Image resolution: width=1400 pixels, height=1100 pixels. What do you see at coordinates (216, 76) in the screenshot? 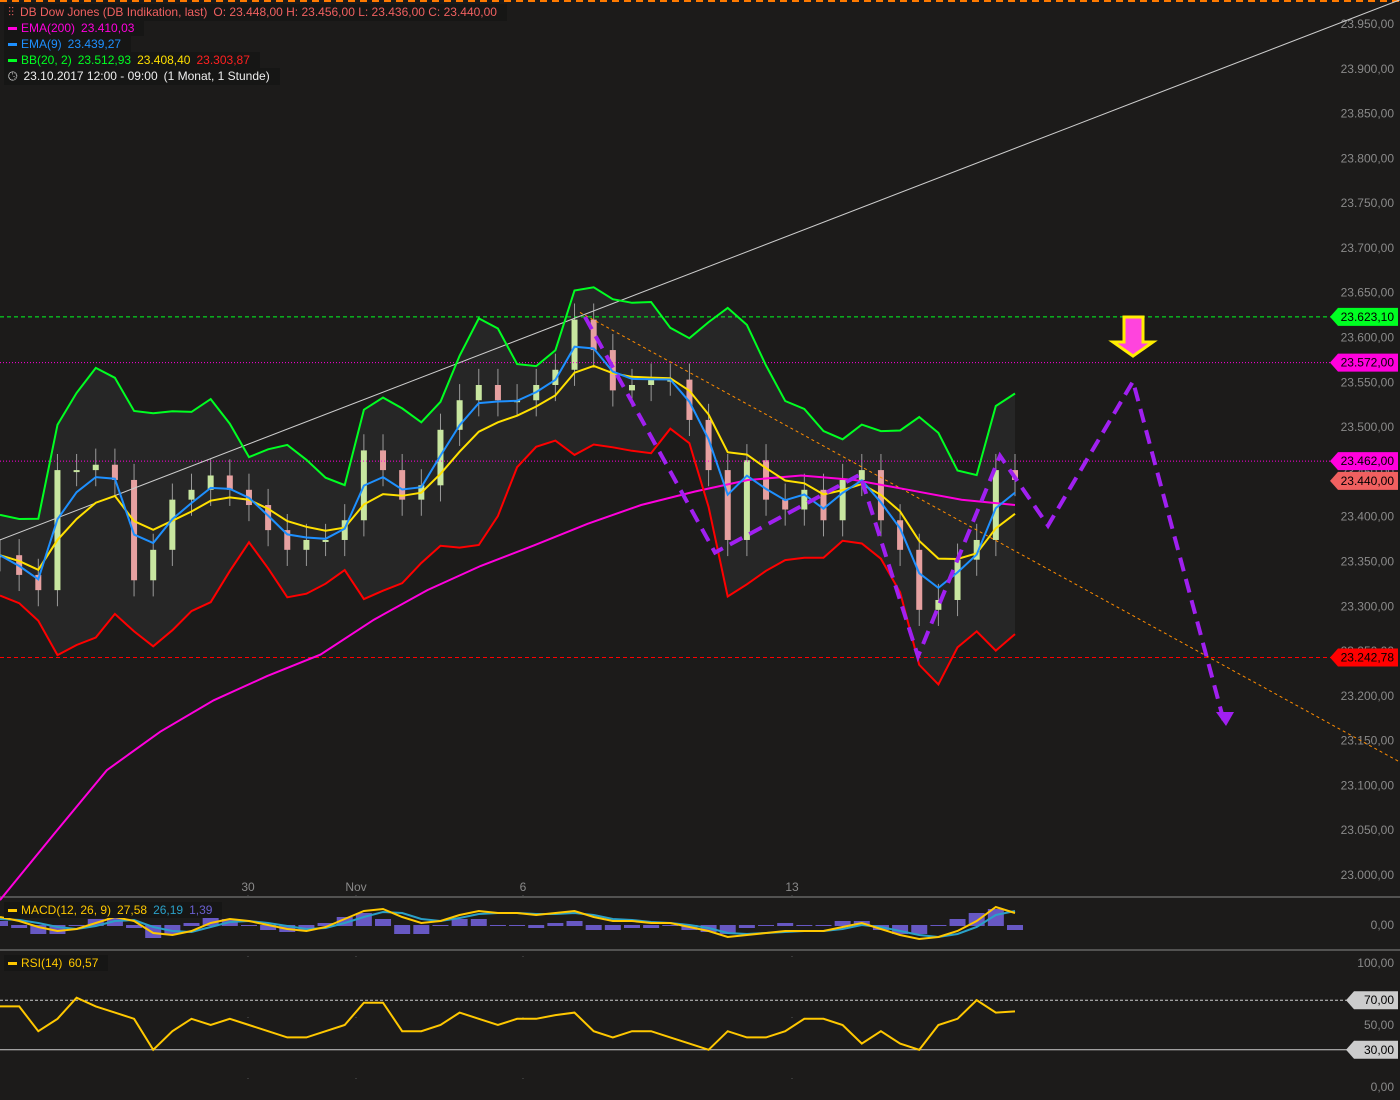
I see `period-text: (1 Monat, 1 Stunde)` at bounding box center [216, 76].